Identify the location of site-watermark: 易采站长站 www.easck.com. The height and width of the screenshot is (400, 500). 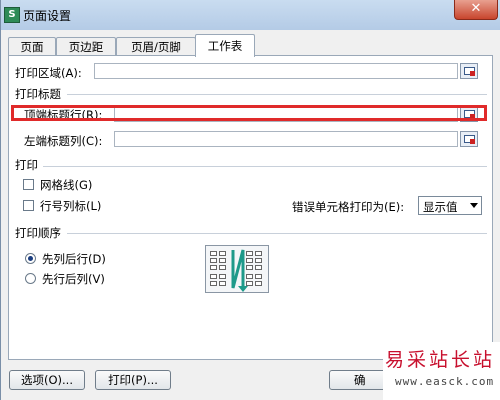
(441, 371).